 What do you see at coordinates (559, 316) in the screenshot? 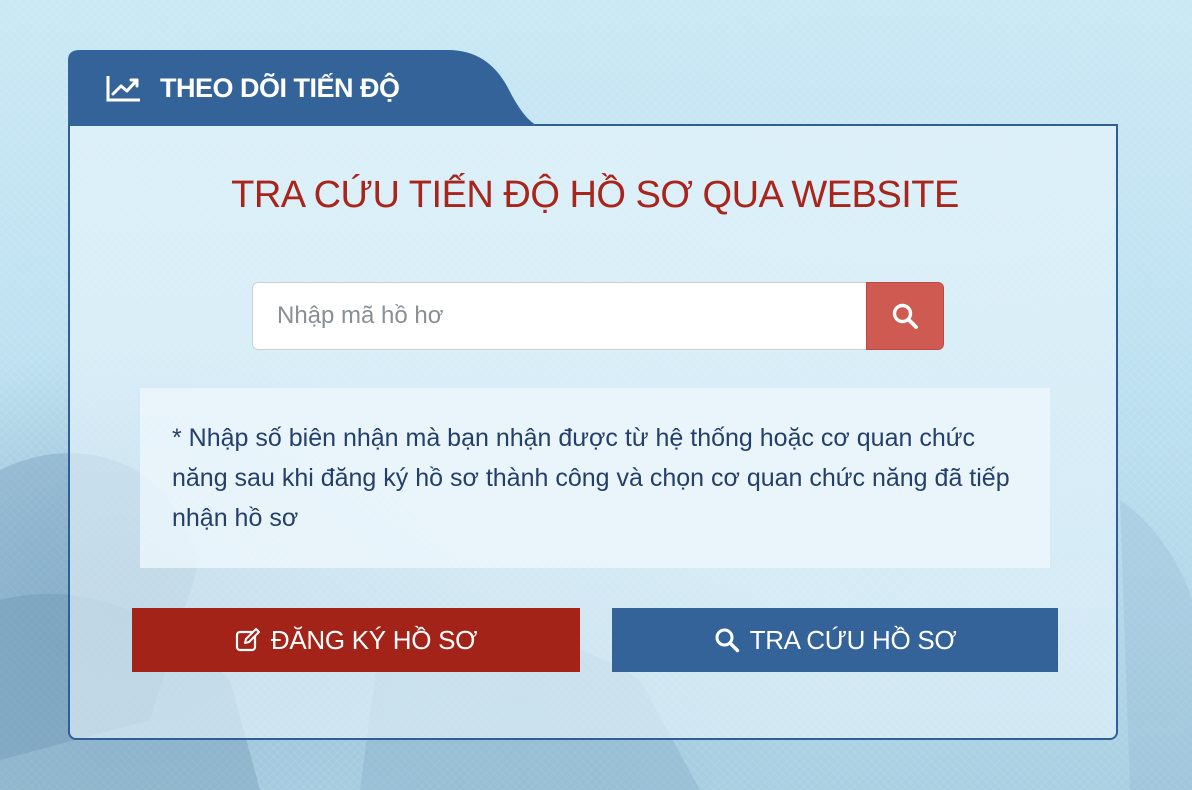
I see `search-input` at bounding box center [559, 316].